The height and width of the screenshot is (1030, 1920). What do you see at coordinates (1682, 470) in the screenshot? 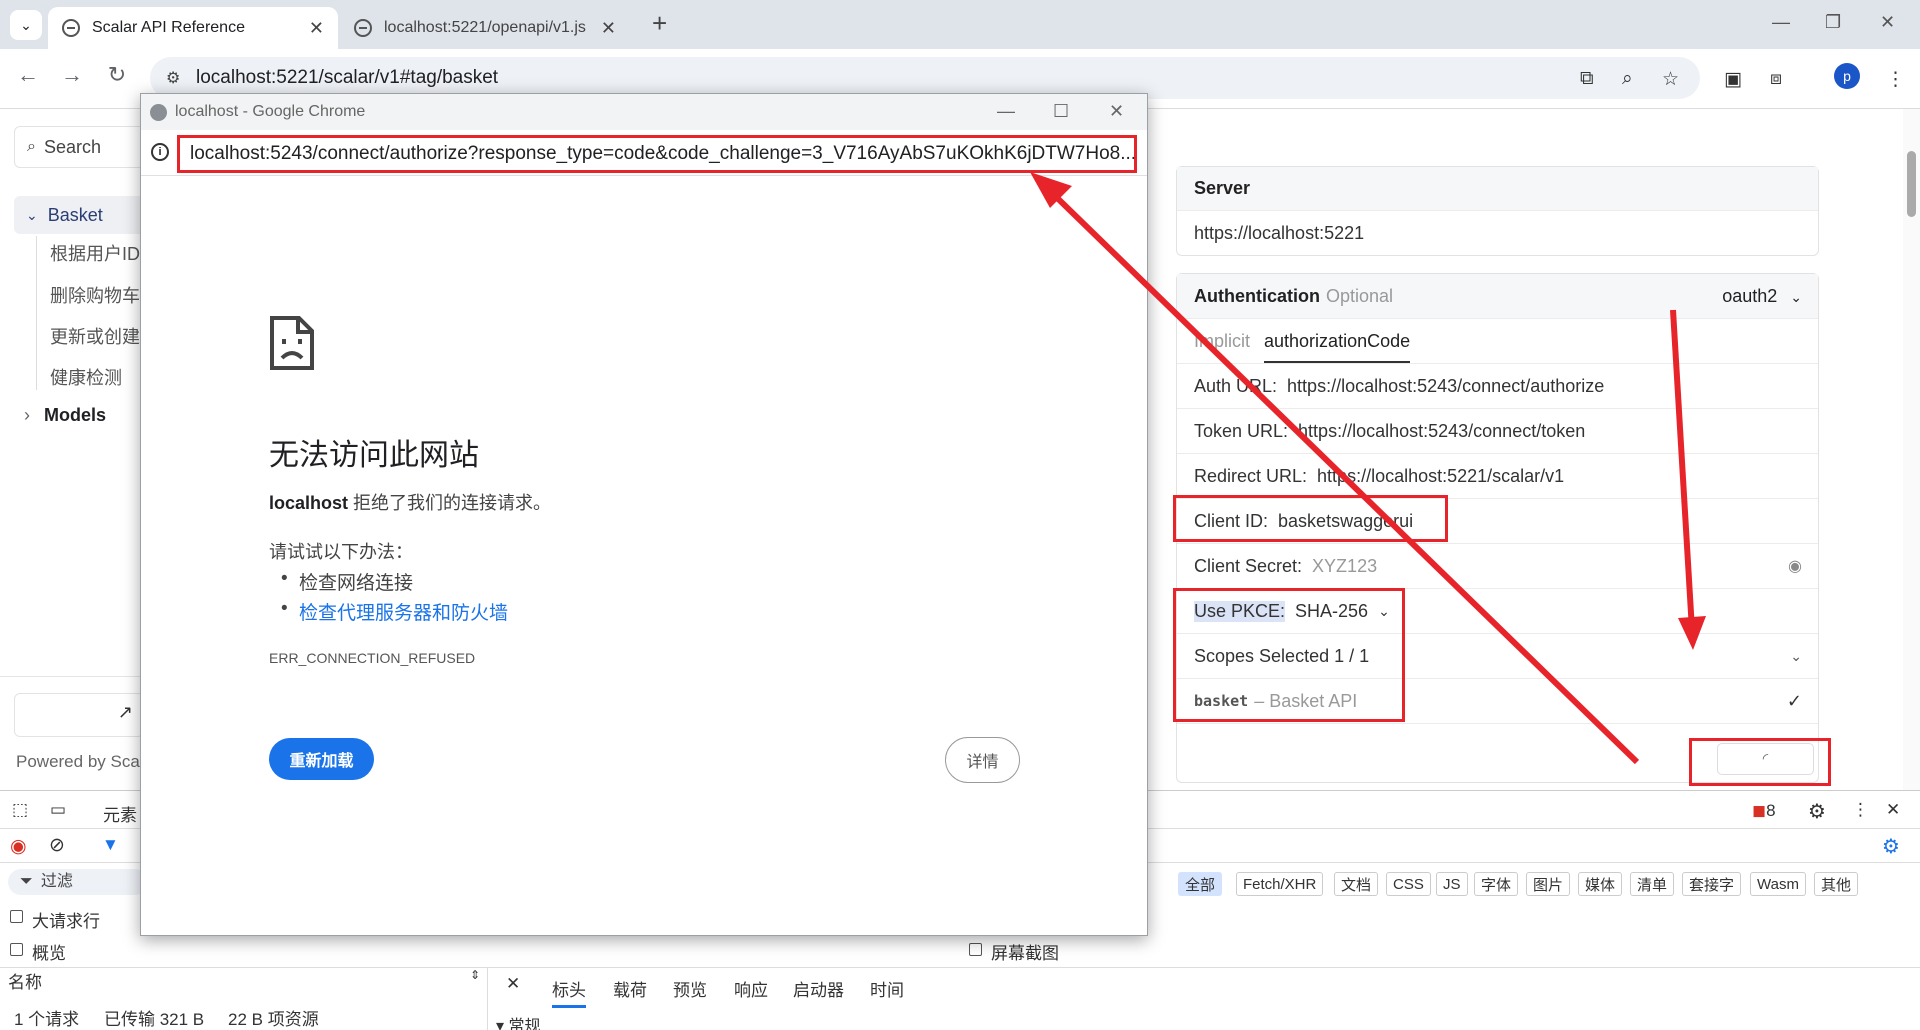
I see `arrow-line-down` at bounding box center [1682, 470].